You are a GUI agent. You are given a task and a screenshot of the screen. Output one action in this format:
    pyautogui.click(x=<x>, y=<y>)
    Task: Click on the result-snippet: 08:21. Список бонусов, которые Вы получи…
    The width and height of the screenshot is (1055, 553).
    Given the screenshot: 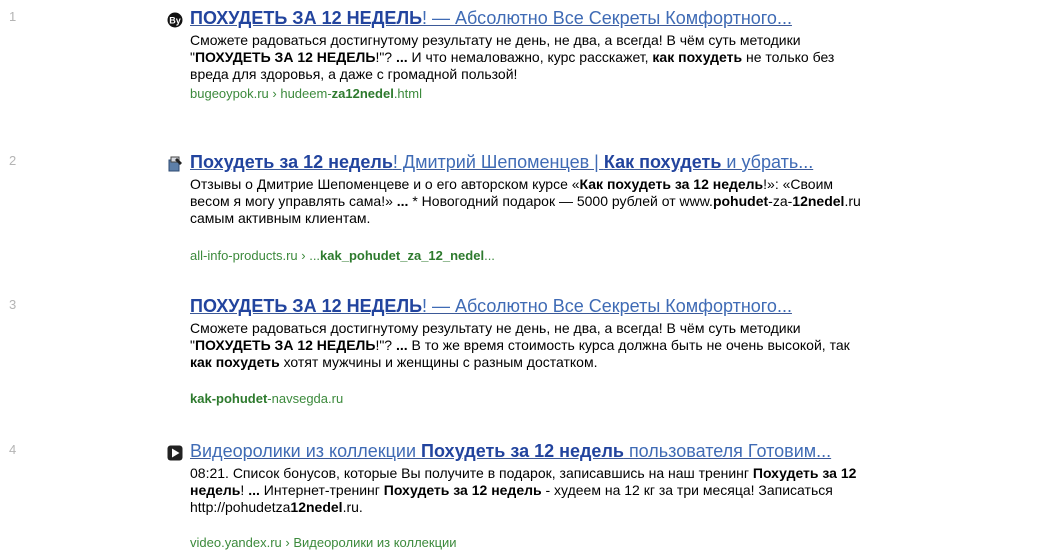 What is the action you would take?
    pyautogui.click(x=523, y=490)
    